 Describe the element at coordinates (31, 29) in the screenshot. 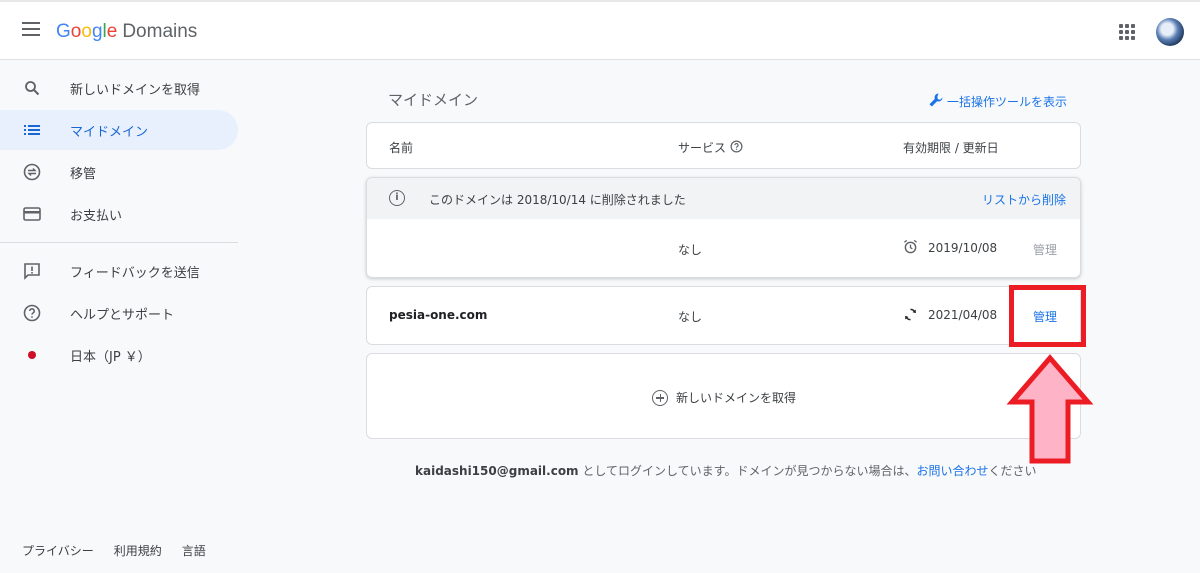

I see `menu-icon` at that location.